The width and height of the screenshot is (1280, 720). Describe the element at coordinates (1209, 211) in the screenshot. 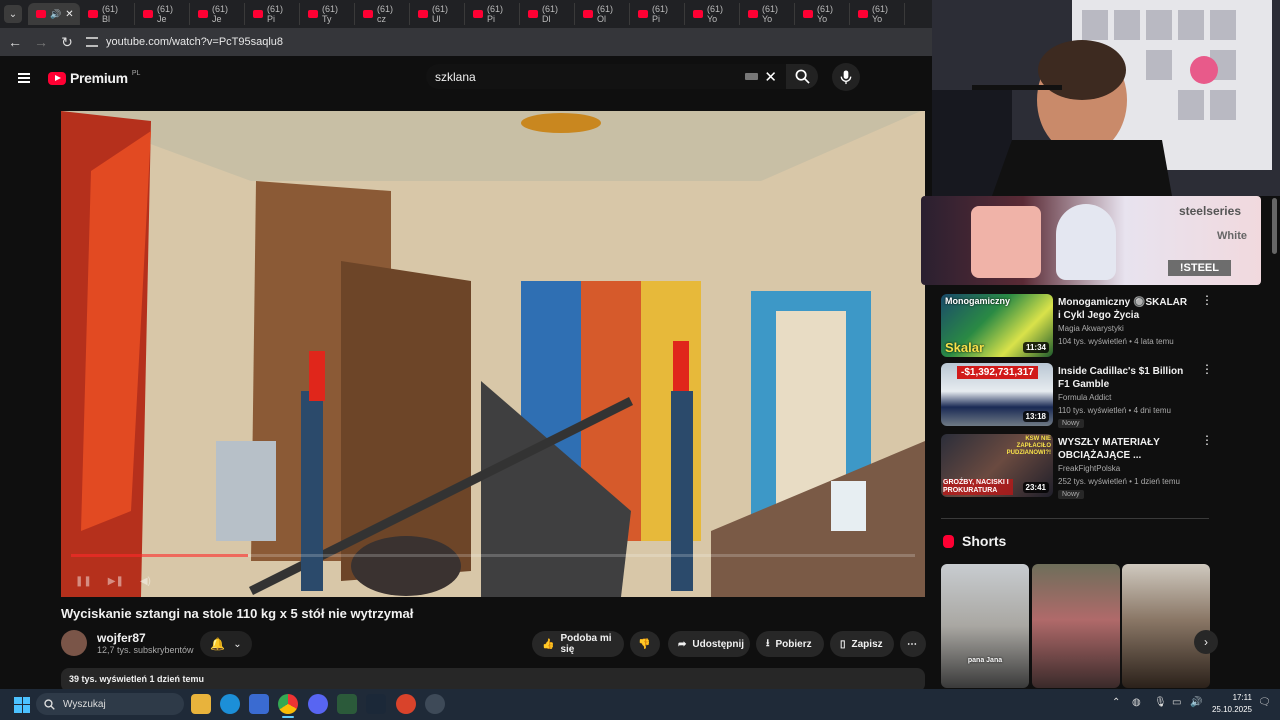

I see `ad-brand: steelseries` at that location.